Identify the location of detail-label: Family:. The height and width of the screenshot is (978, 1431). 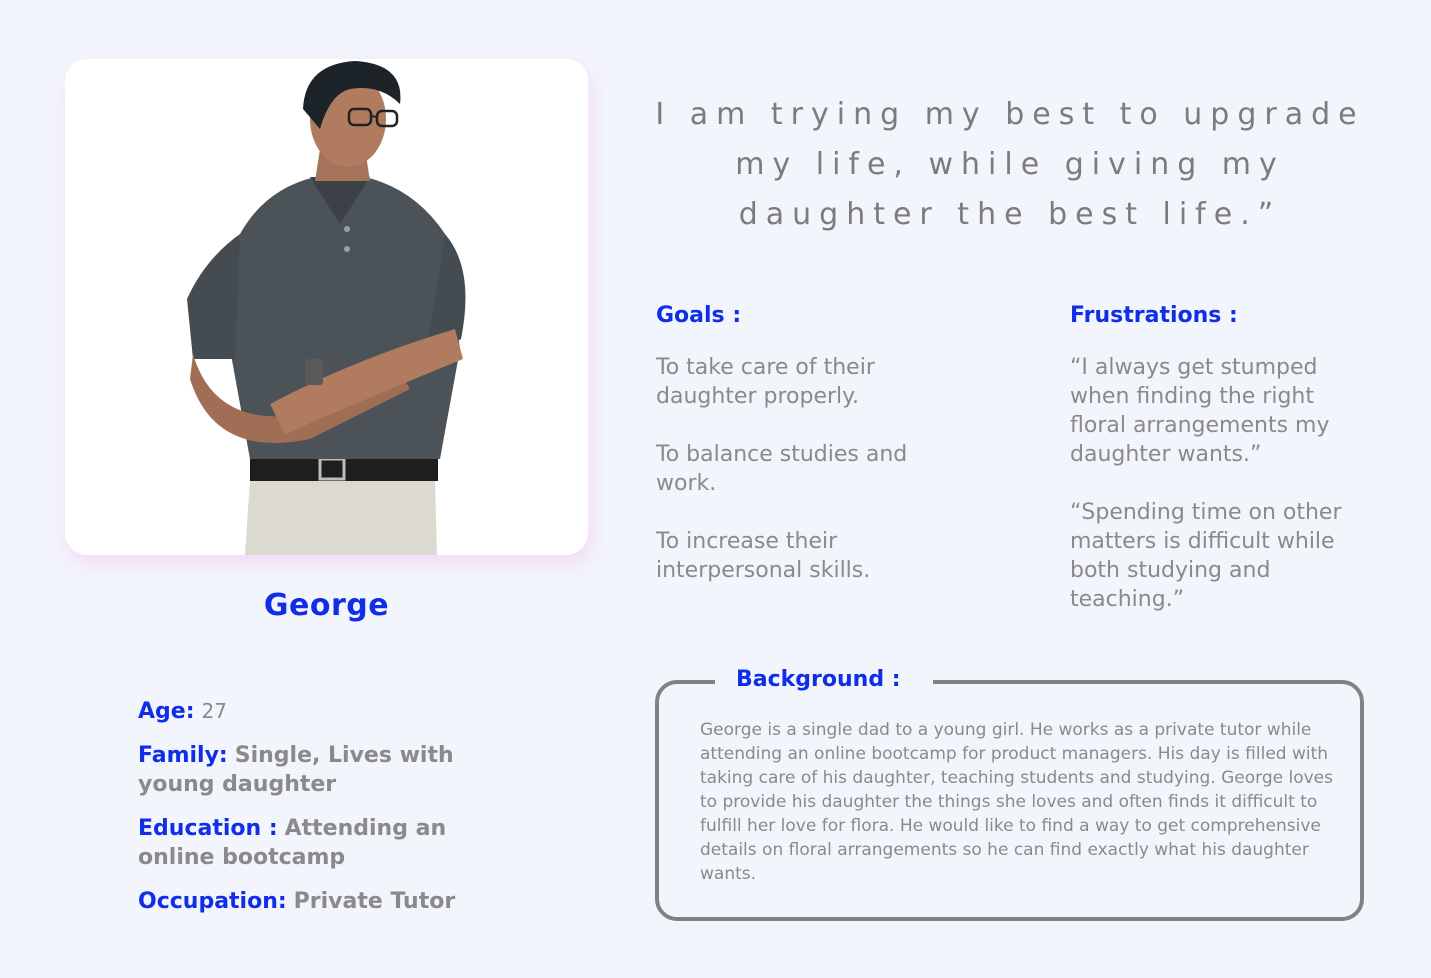
(183, 755).